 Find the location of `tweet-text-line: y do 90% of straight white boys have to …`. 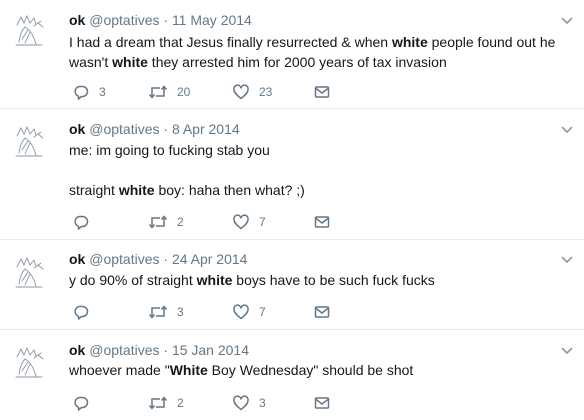

tweet-text-line: y do 90% of straight white boys have to … is located at coordinates (252, 280).